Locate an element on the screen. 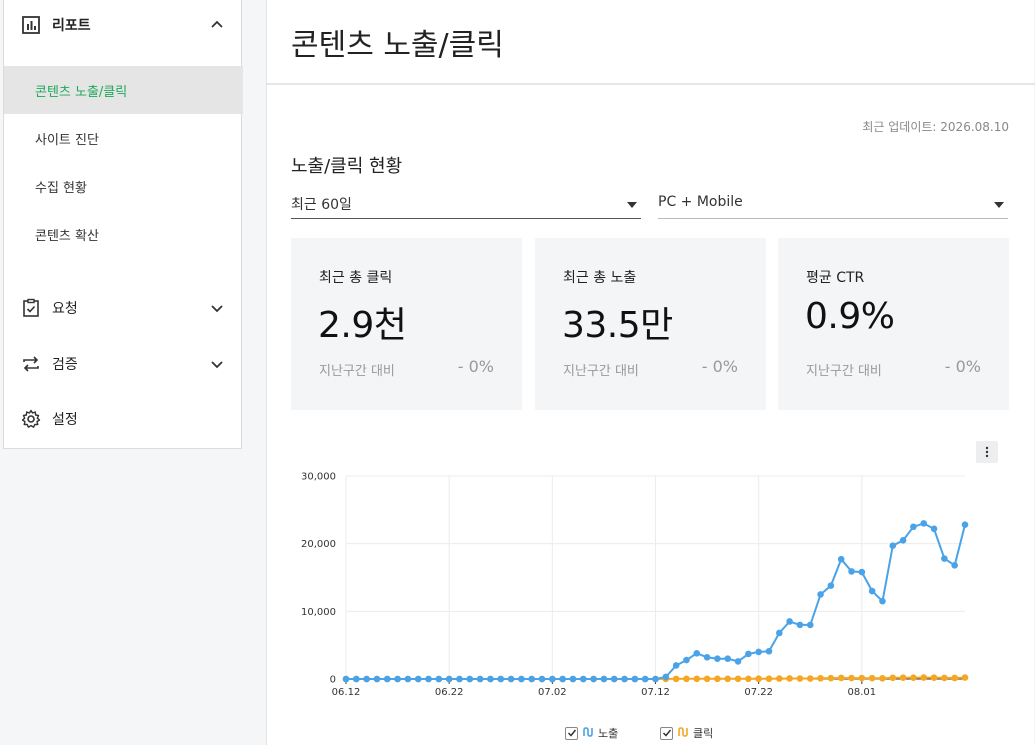  swap-arrows-icon is located at coordinates (31, 364).